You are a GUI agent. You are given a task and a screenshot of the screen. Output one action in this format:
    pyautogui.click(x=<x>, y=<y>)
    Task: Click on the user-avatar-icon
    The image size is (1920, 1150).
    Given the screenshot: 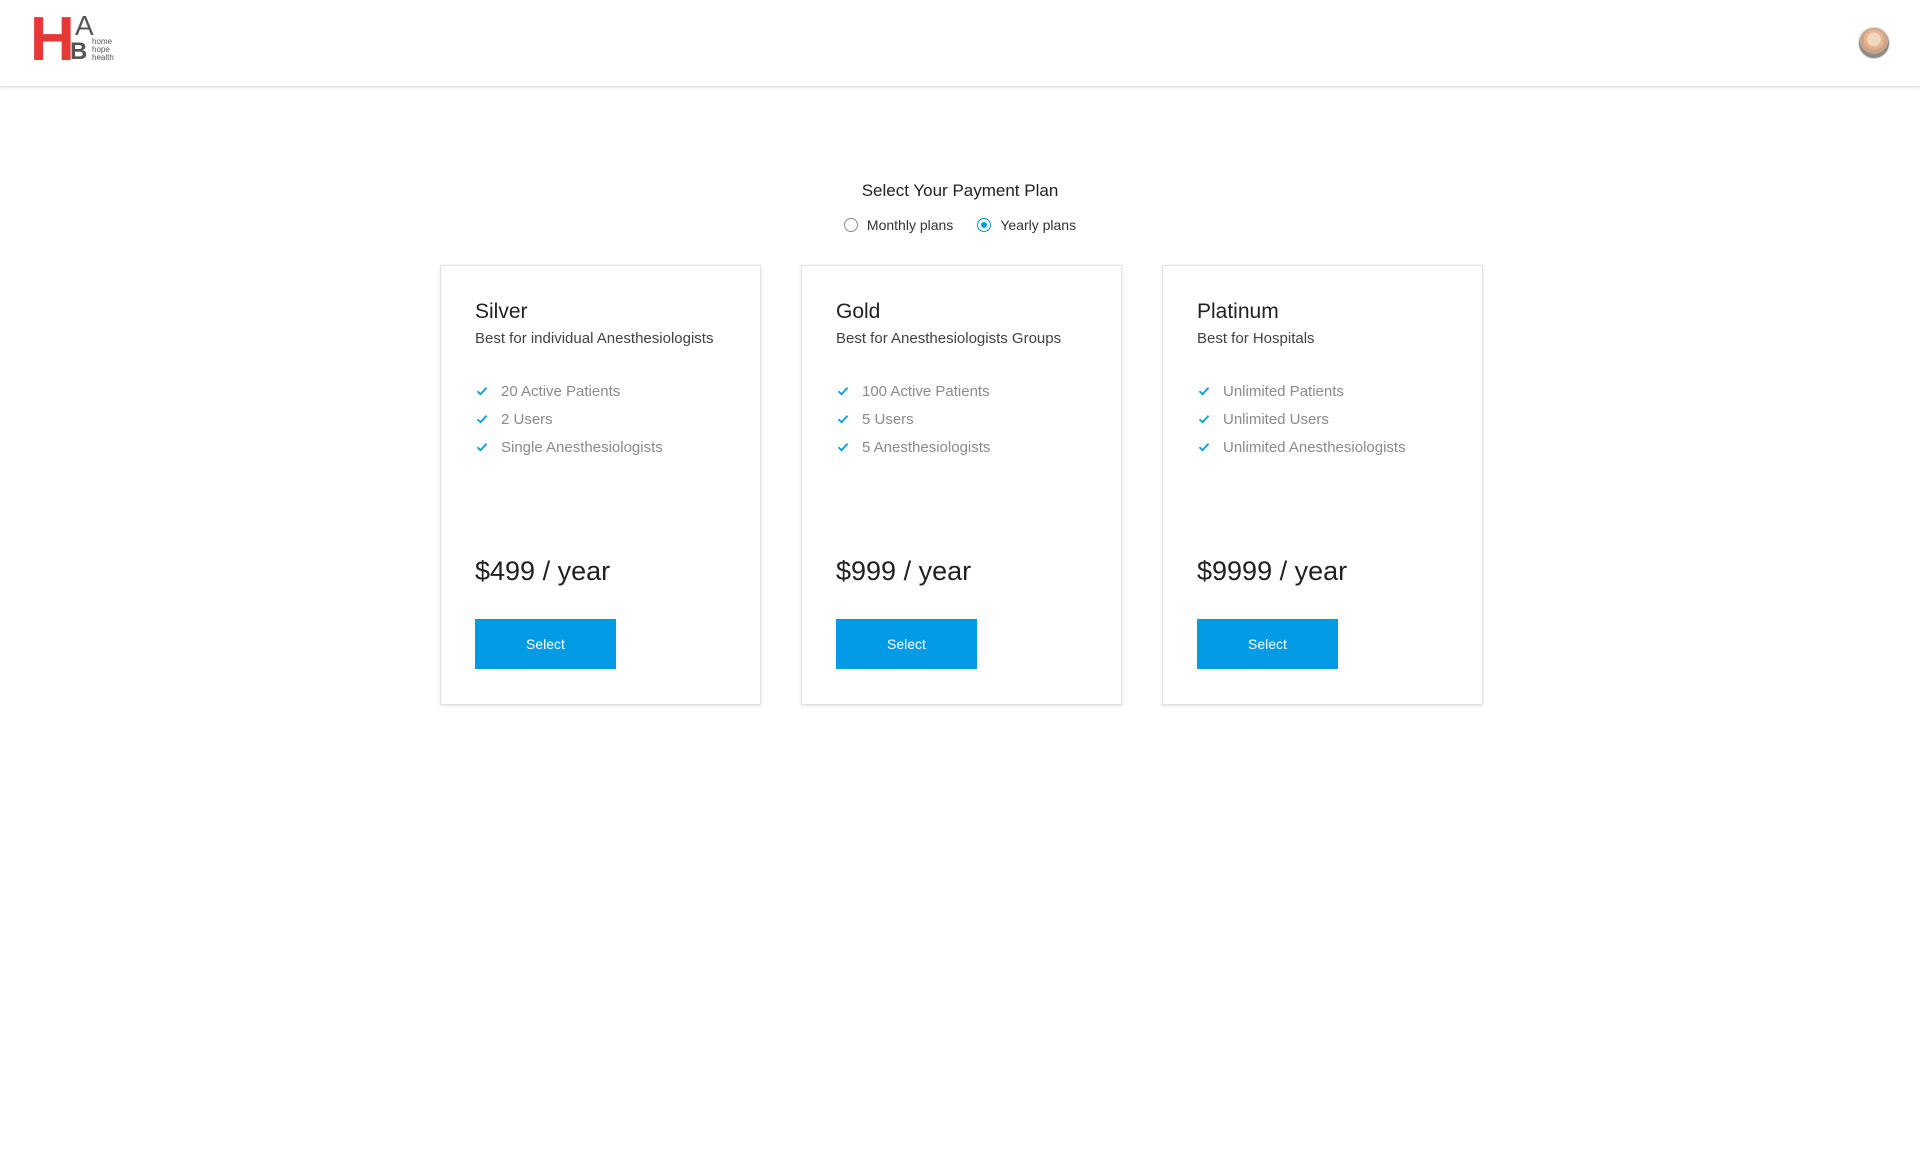 What is the action you would take?
    pyautogui.click(x=1874, y=43)
    